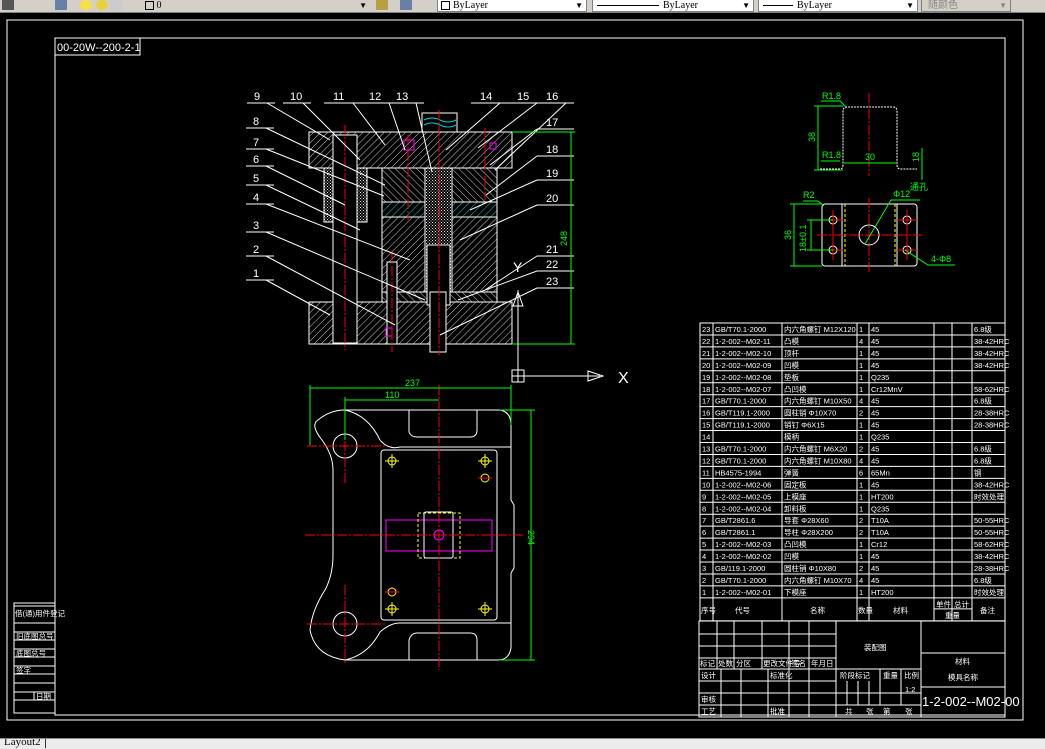 The image size is (1045, 749). Describe the element at coordinates (552, 123) in the screenshot. I see `part-number-label: 17` at that location.